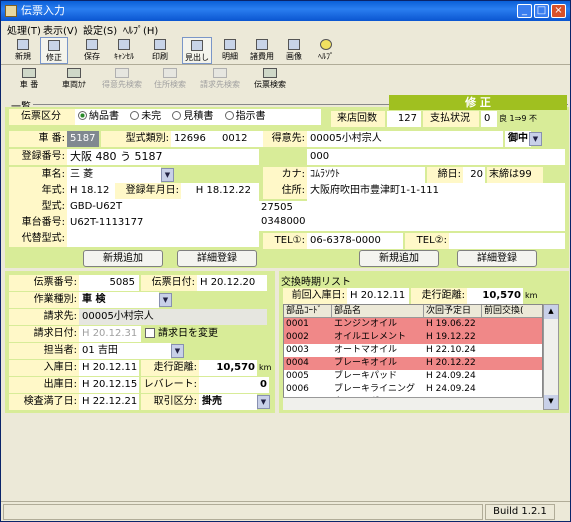 The width and height of the screenshot is (571, 522). What do you see at coordinates (29, 84) in the screenshot?
I see `toolbar-label: 車 番` at bounding box center [29, 84].